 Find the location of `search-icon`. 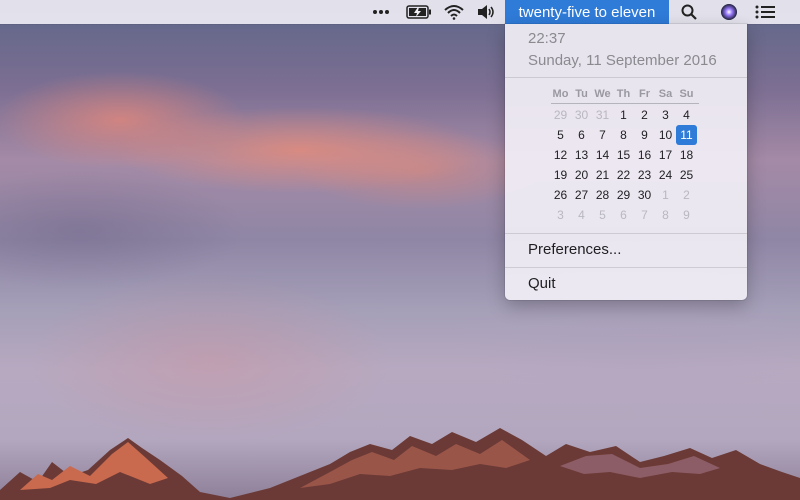

search-icon is located at coordinates (689, 12).